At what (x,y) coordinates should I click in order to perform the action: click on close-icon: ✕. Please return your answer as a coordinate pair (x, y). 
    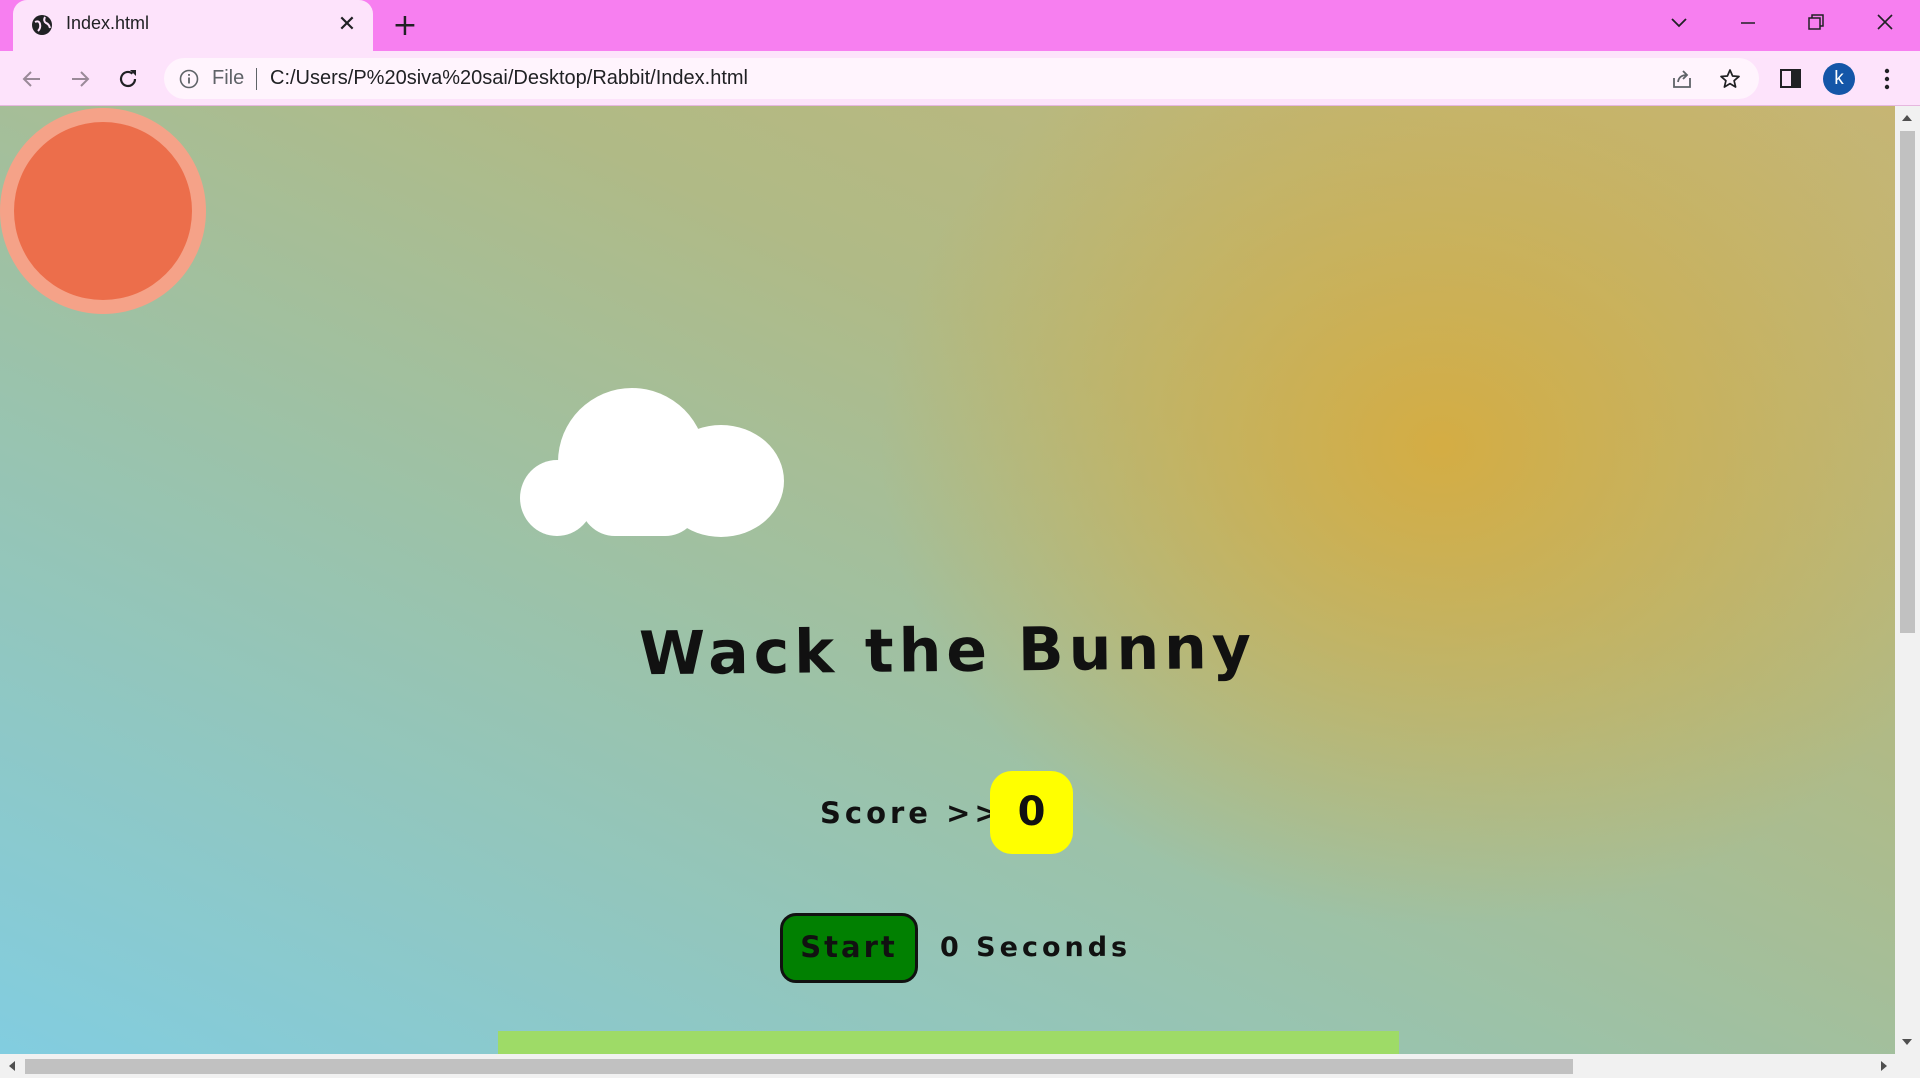
    Looking at the image, I should click on (347, 25).